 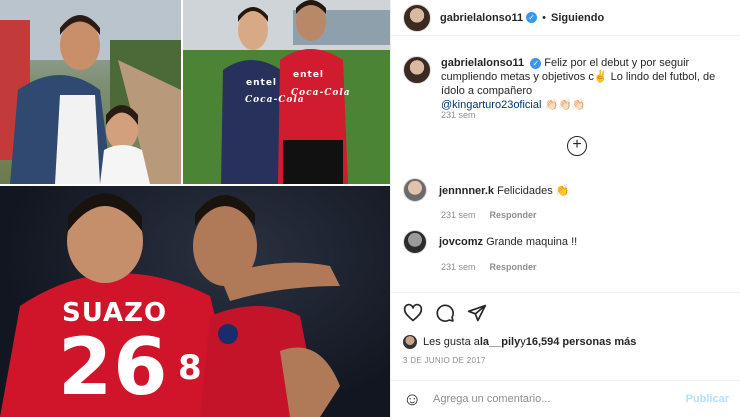 What do you see at coordinates (477, 313) in the screenshot?
I see `share-icon` at bounding box center [477, 313].